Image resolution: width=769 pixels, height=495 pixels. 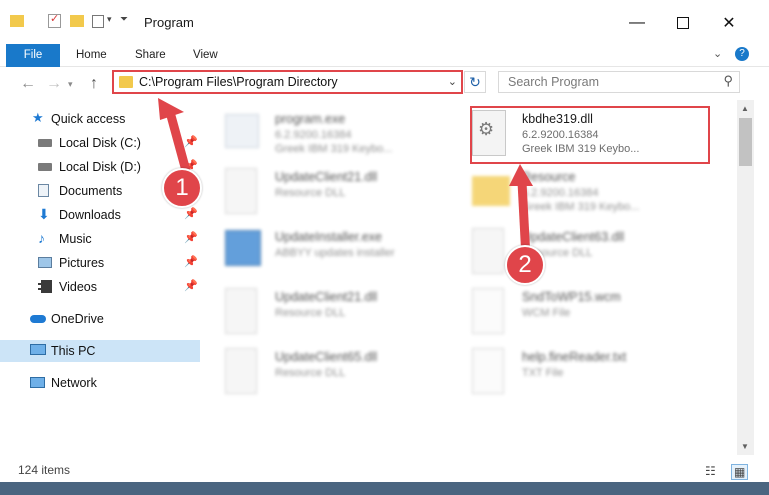 What do you see at coordinates (554, 82) in the screenshot?
I see `search-placeholder: Search Program` at bounding box center [554, 82].